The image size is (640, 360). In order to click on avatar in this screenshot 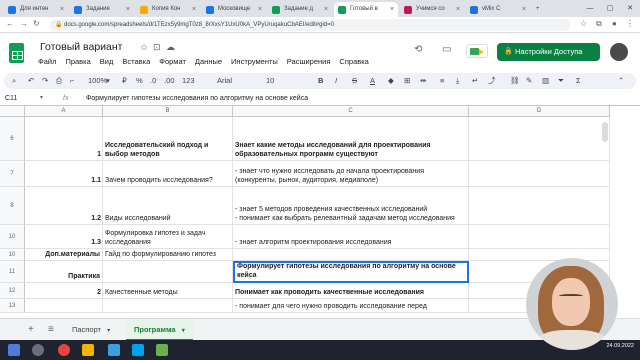, I will do `click(619, 52)`.